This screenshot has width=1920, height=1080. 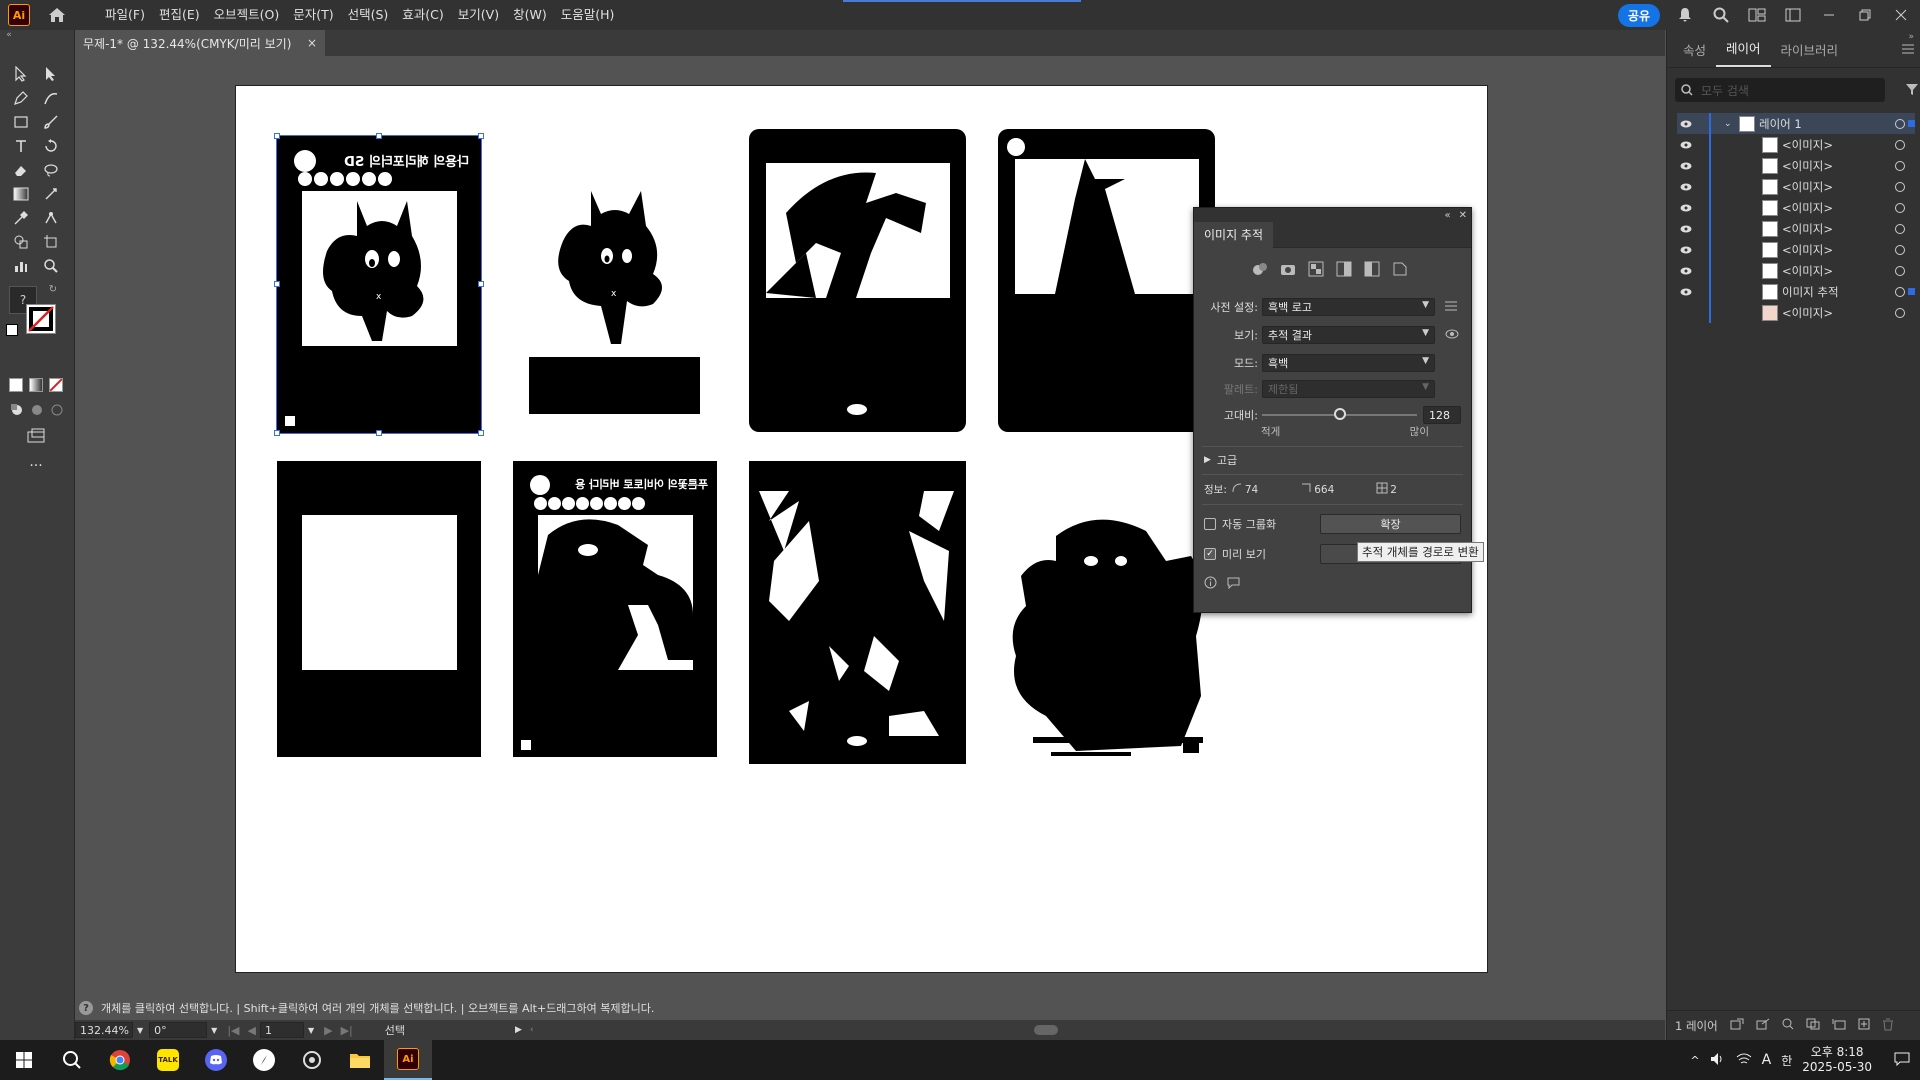 What do you see at coordinates (1339, 414) in the screenshot?
I see `threshold-slider-thumb` at bounding box center [1339, 414].